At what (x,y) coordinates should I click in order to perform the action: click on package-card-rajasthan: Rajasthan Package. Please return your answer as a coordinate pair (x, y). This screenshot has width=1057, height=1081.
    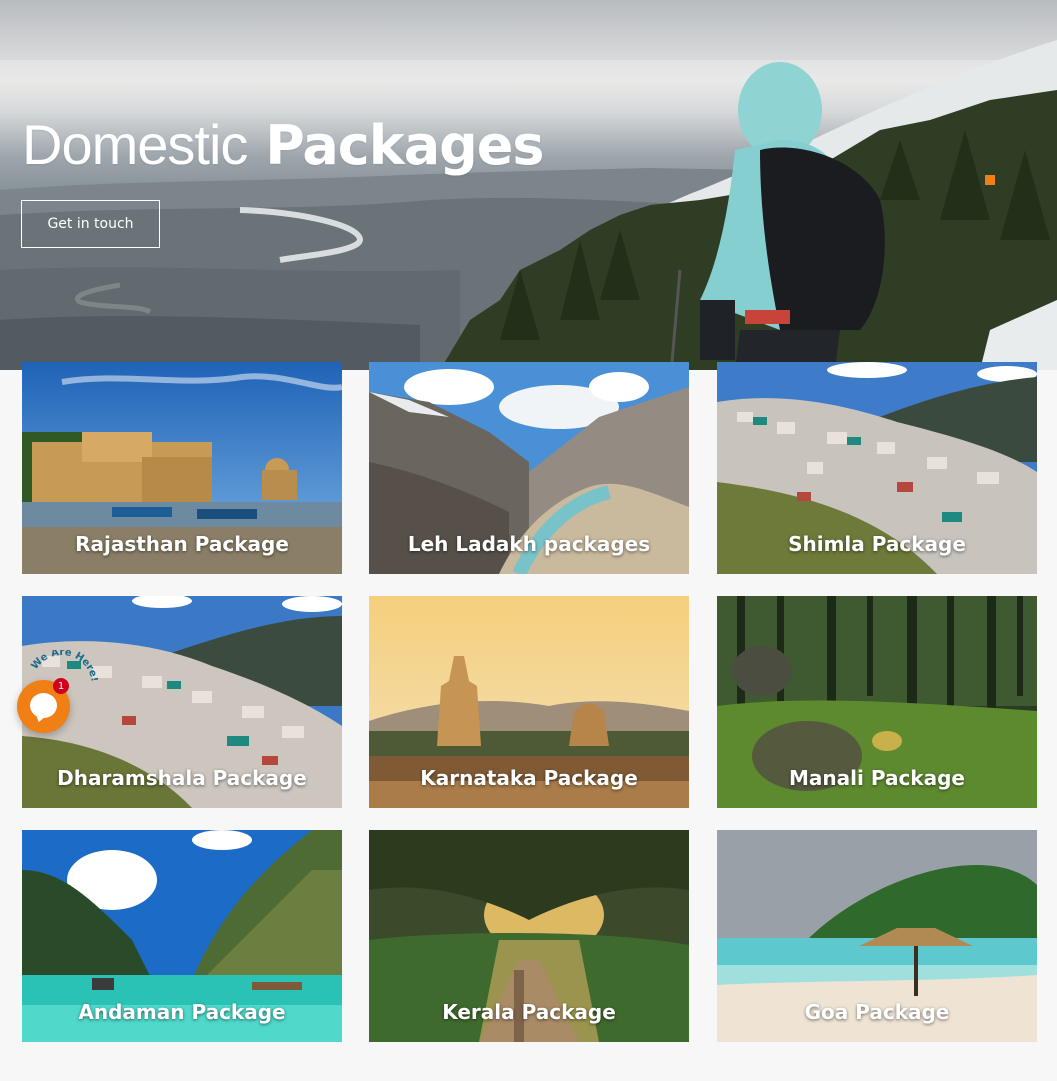
    Looking at the image, I should click on (182, 468).